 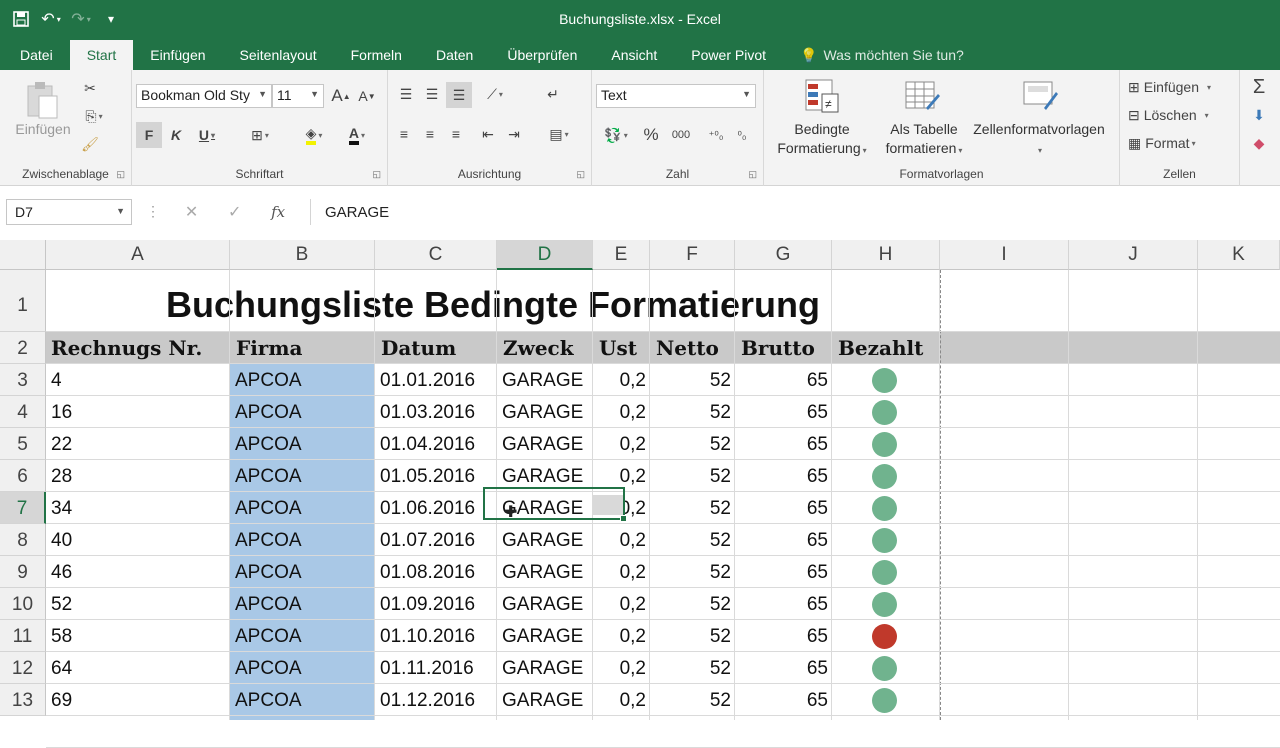 What do you see at coordinates (278, 212) in the screenshot?
I see `insert-function-icon: fx` at bounding box center [278, 212].